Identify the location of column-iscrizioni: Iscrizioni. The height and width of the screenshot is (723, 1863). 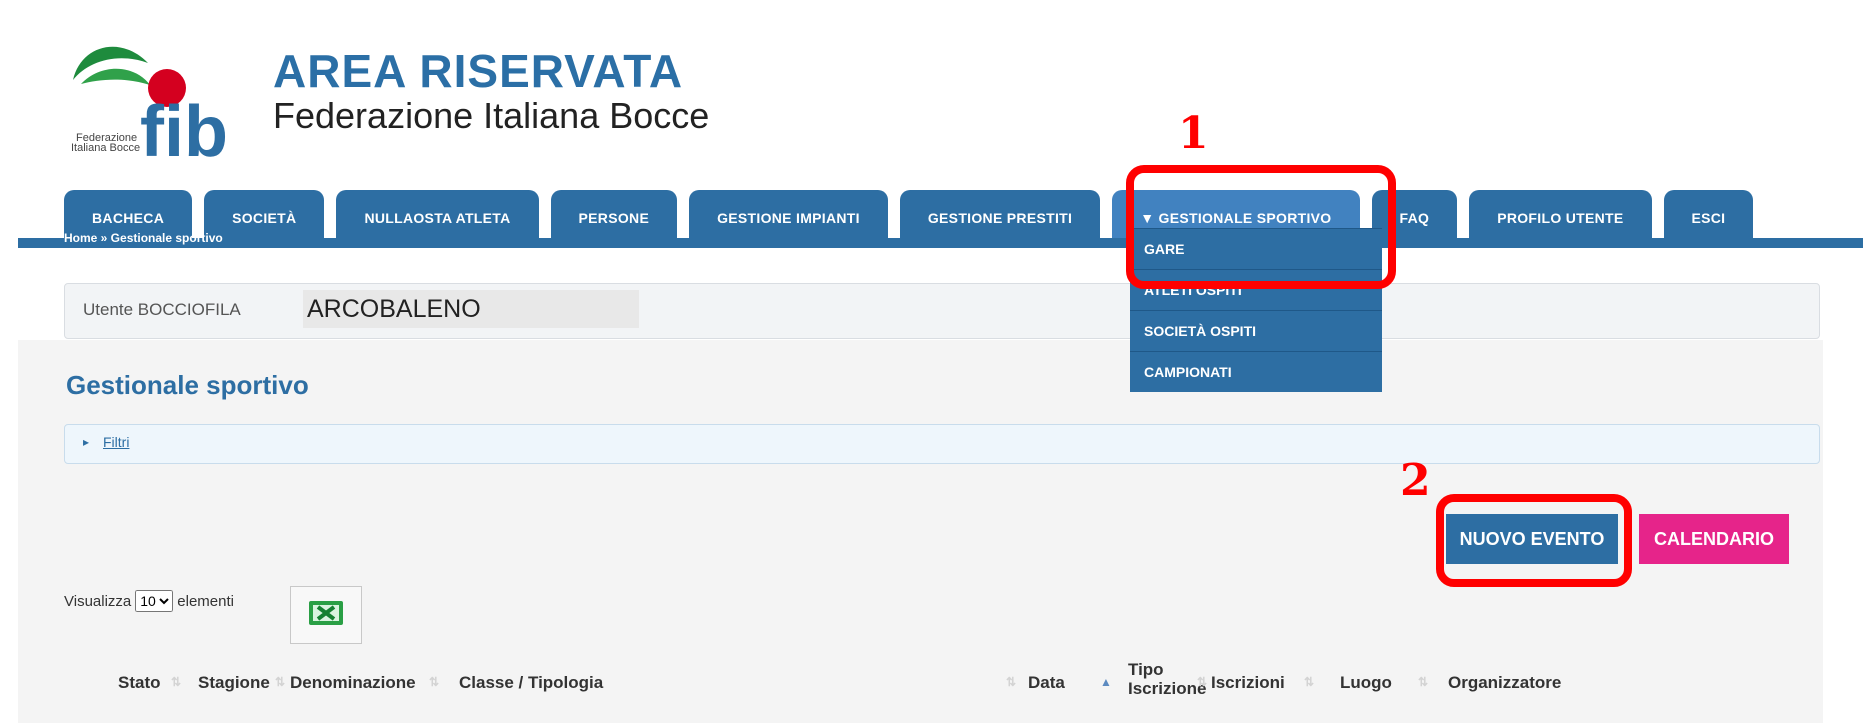
(1248, 683).